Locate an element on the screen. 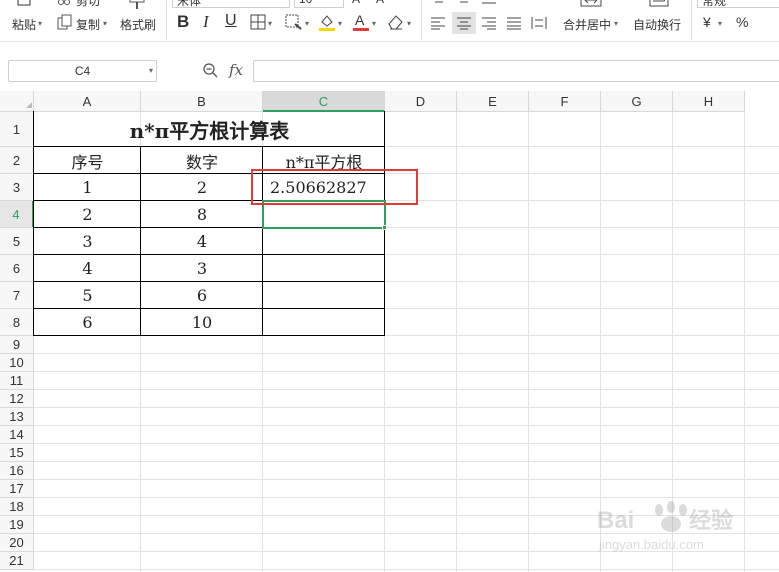 The width and height of the screenshot is (779, 572). align-center-icon is located at coordinates (464, 23).